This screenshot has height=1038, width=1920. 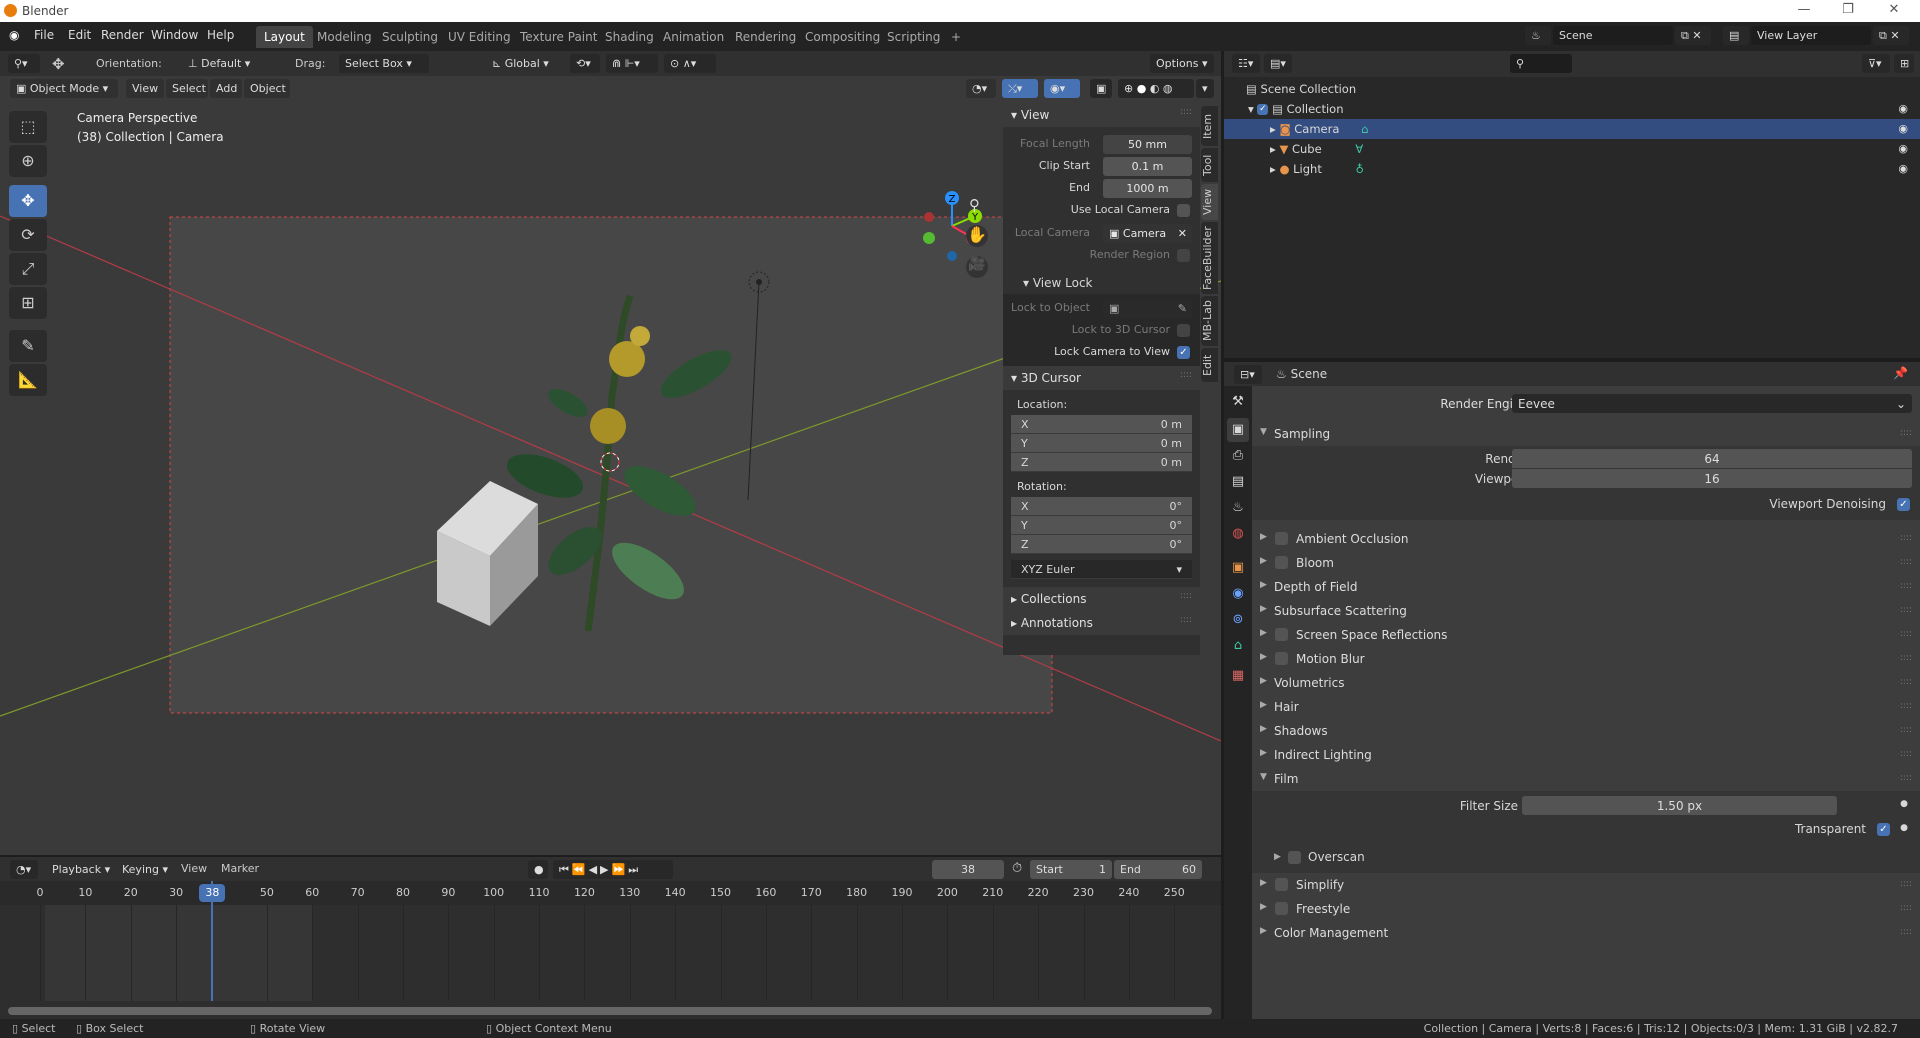 What do you see at coordinates (1209, 258) in the screenshot?
I see `sidebar-tab-facebuilder: FaceBuilder` at bounding box center [1209, 258].